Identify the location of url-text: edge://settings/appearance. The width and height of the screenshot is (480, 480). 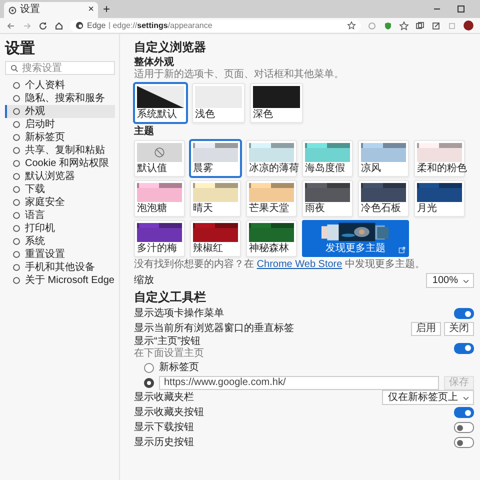
(162, 25).